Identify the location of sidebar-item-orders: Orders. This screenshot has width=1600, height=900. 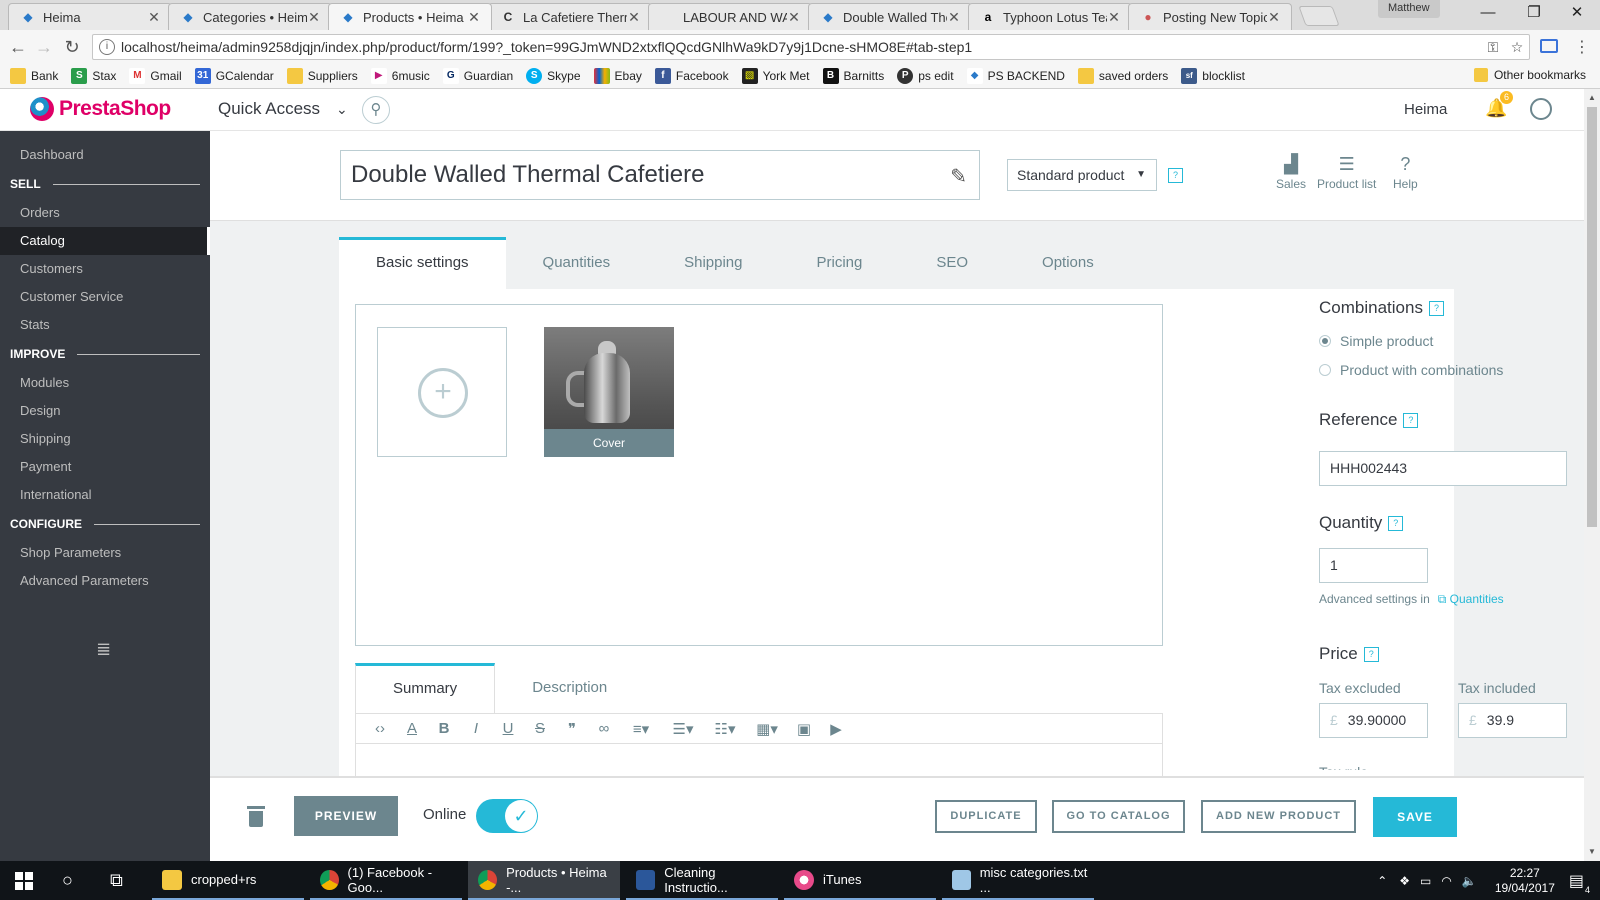
(105, 213).